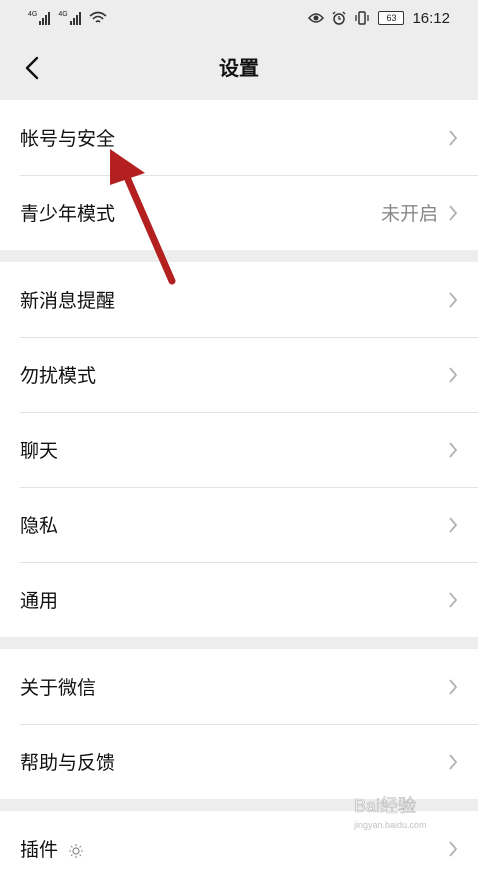  Describe the element at coordinates (39, 18) in the screenshot. I see `signal-icon: 4G` at that location.